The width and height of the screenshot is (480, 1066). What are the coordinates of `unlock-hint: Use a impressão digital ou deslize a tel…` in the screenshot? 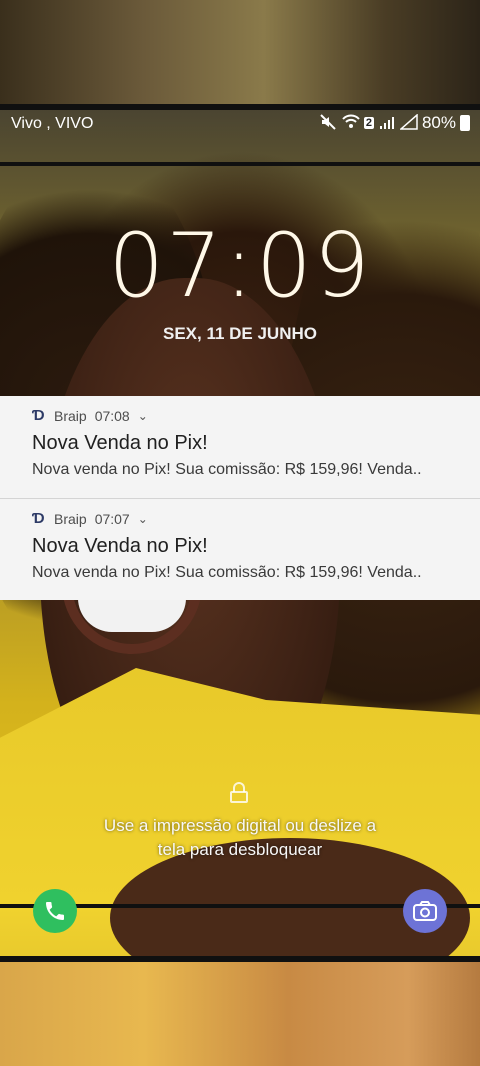 It's located at (240, 838).